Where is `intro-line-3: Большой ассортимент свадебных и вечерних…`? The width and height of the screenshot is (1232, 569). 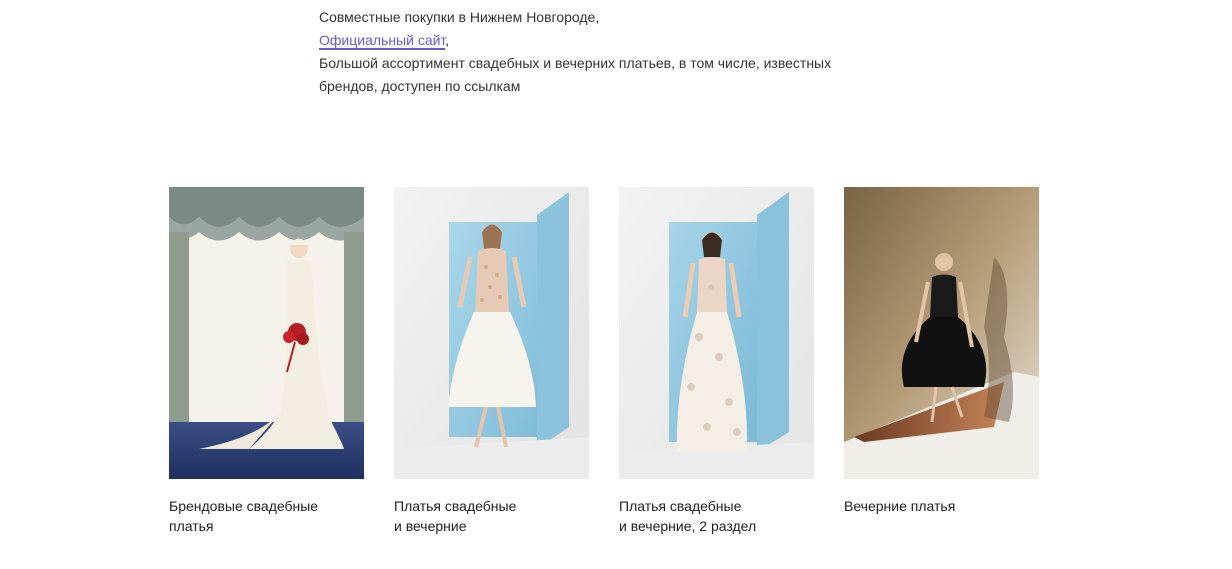
intro-line-3: Большой ассортимент свадебных и вечерних… is located at coordinates (575, 74).